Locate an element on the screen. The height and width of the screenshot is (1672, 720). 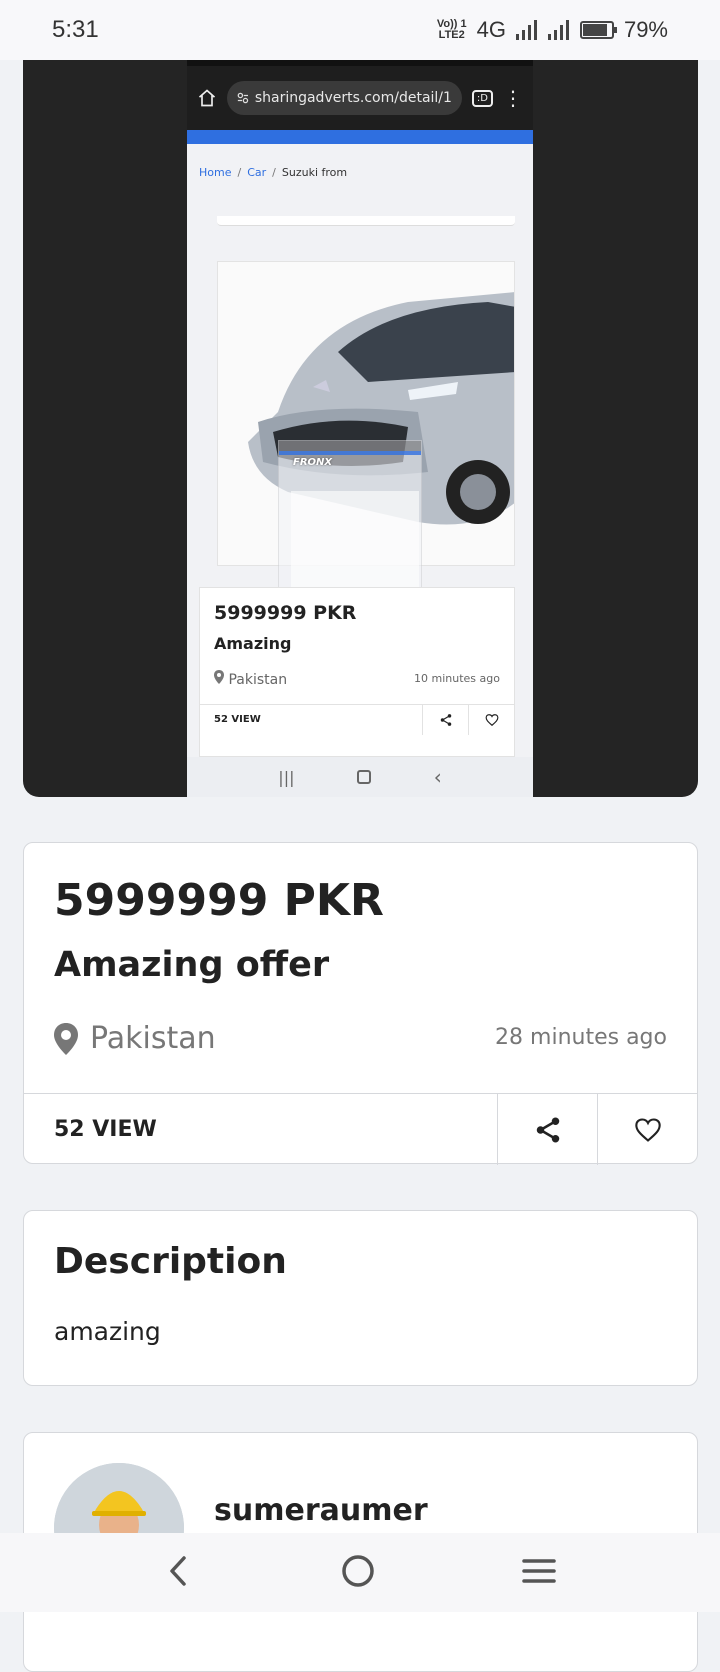
location-text: Pakistan is located at coordinates (153, 1038).